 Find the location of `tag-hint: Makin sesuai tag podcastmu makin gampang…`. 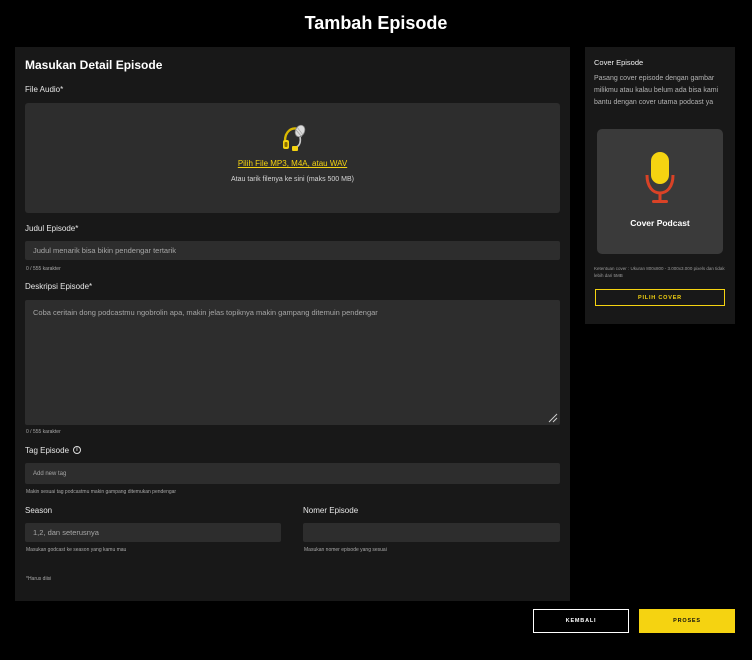

tag-hint: Makin sesuai tag podcastmu makin gampang… is located at coordinates (101, 492).